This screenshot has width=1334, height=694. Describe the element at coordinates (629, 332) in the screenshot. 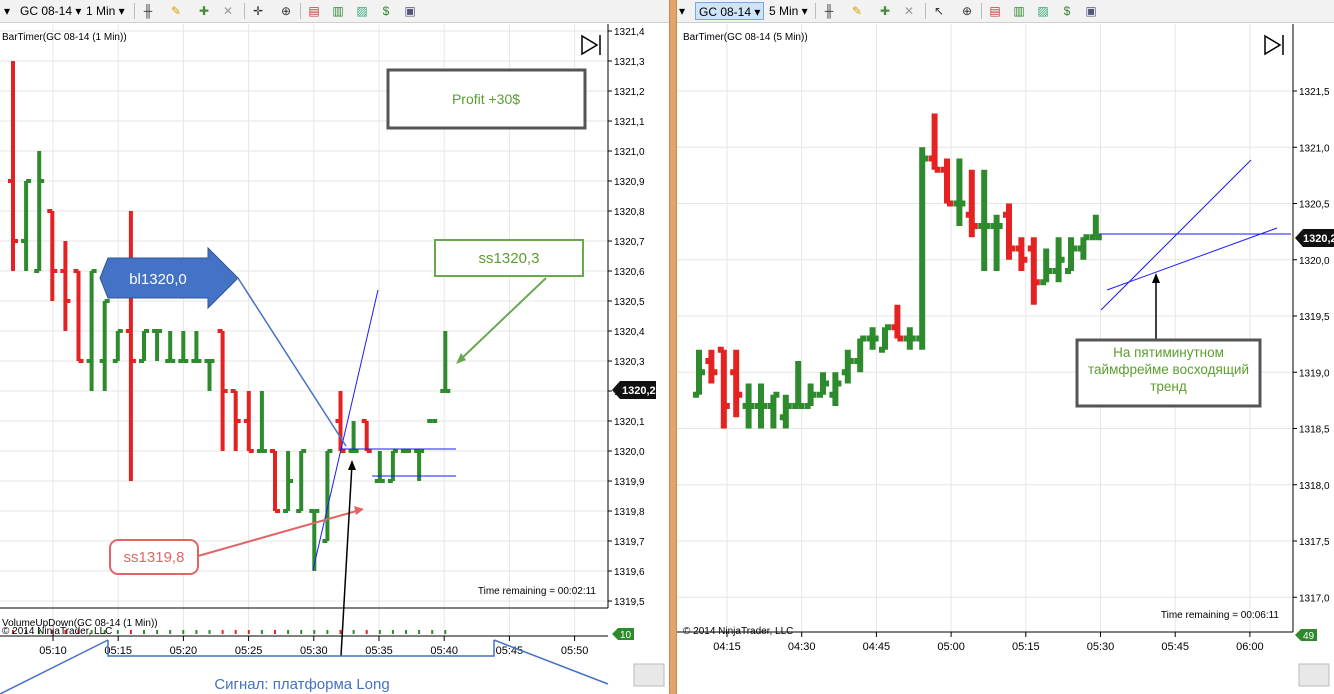

I see `price-tick-label: 1320,4` at that location.